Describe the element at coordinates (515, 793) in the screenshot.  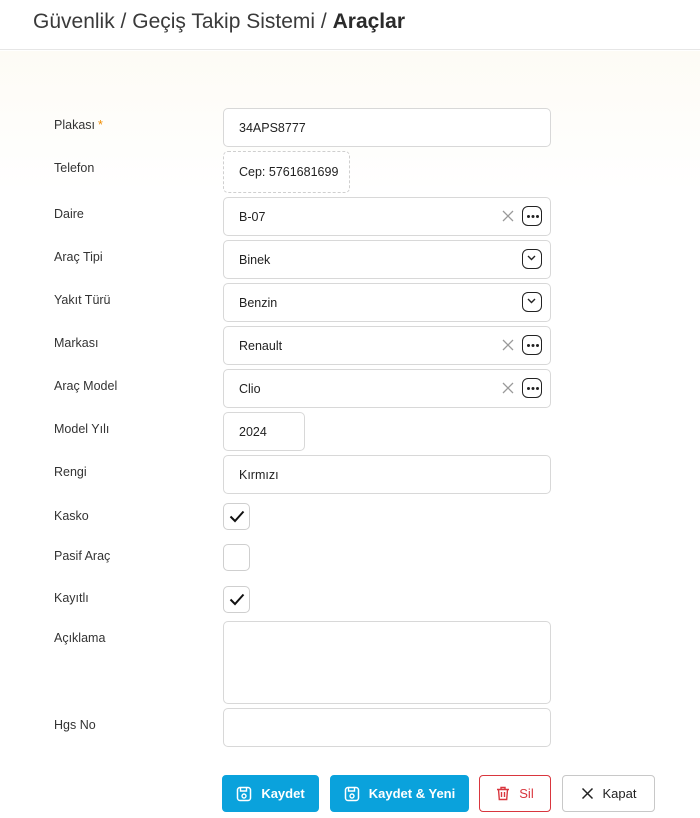
I see `delete-button: Sil` at that location.